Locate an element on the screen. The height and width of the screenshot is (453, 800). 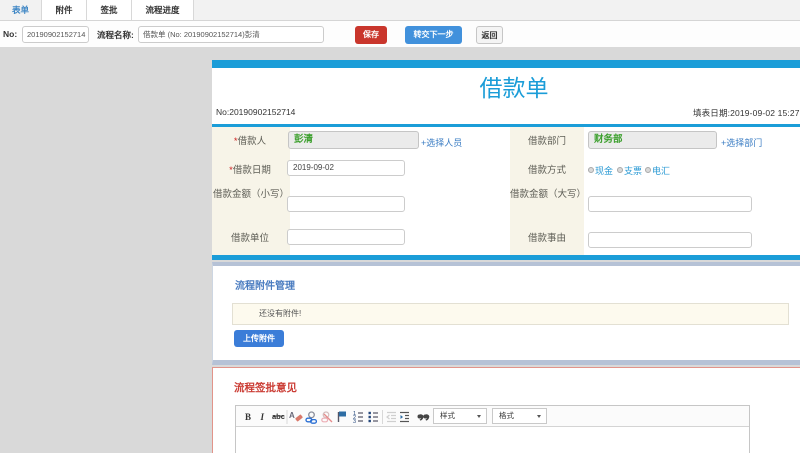
svg-text: B is located at coordinates (248, 417).